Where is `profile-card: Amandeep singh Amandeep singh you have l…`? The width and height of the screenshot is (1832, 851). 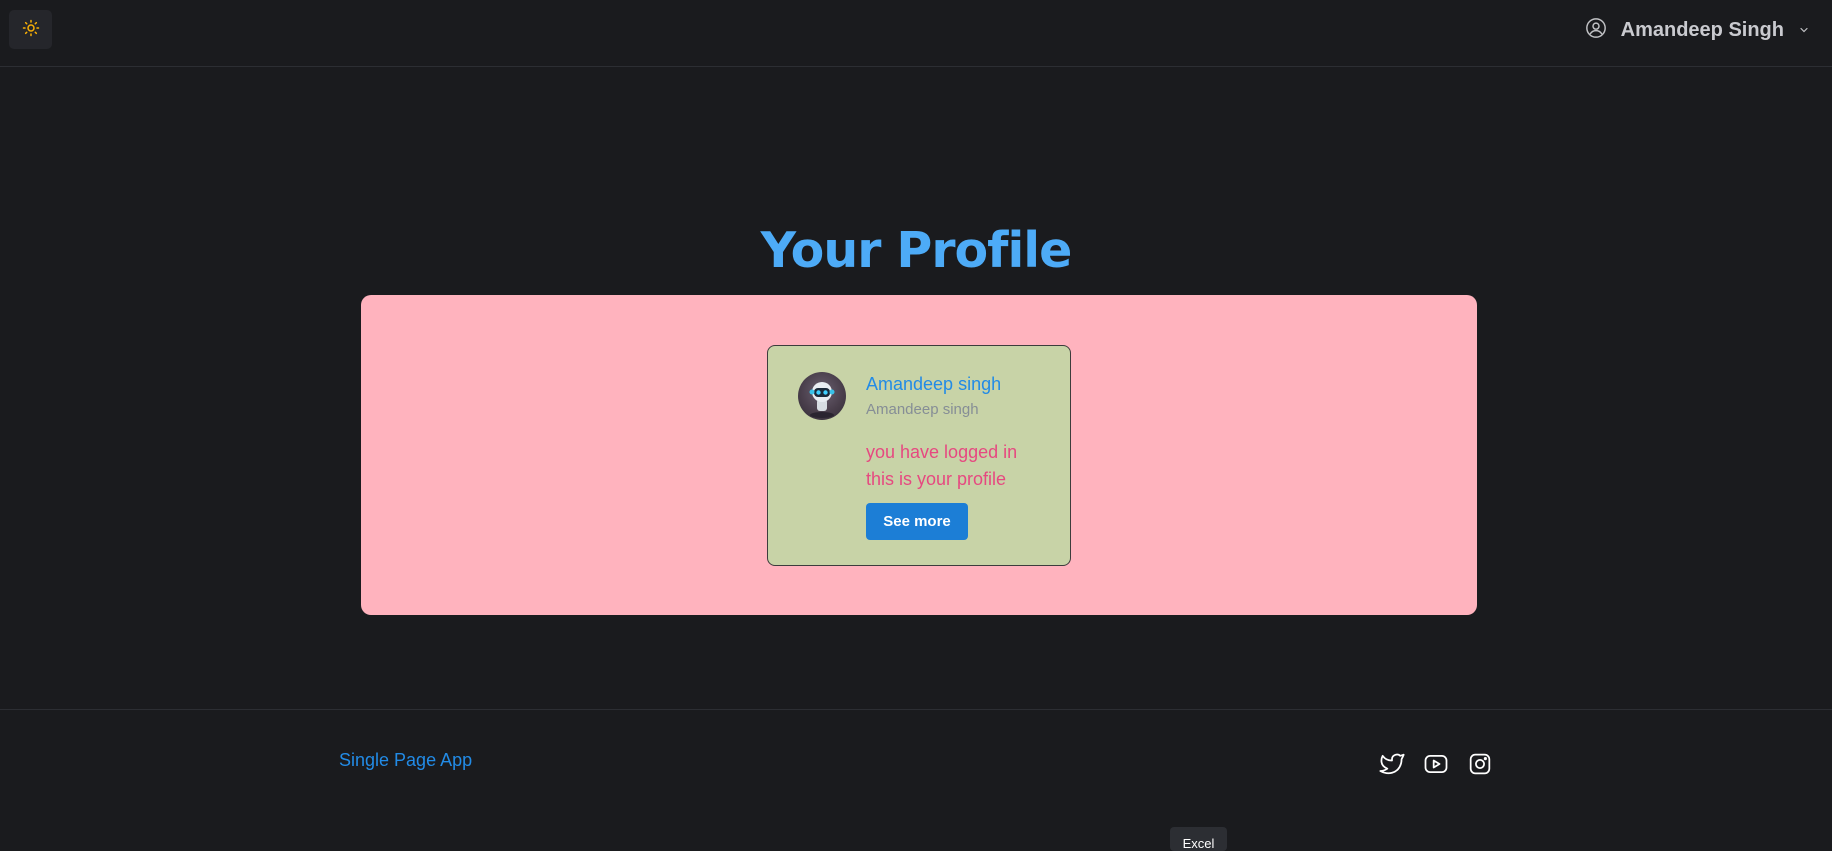
profile-card: Amandeep singh Amandeep singh you have l… is located at coordinates (919, 455).